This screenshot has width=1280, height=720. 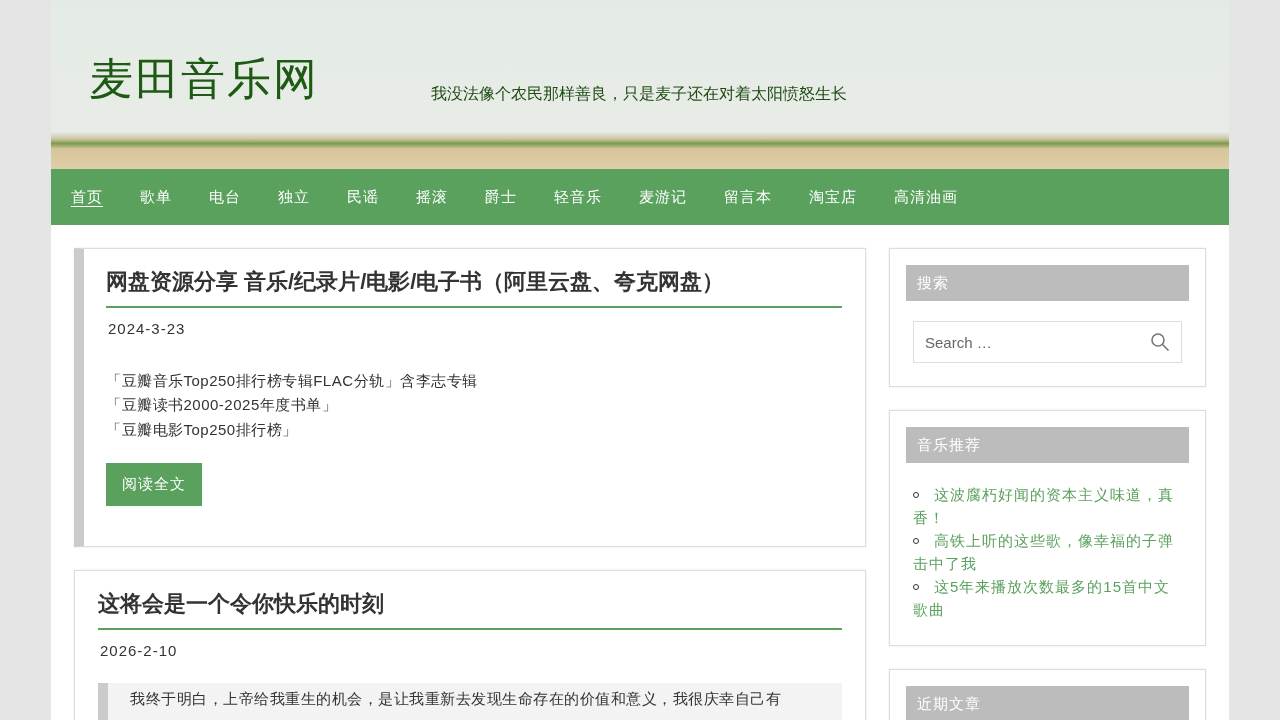 I want to click on nav-link: 民谣, so click(x=363, y=197).